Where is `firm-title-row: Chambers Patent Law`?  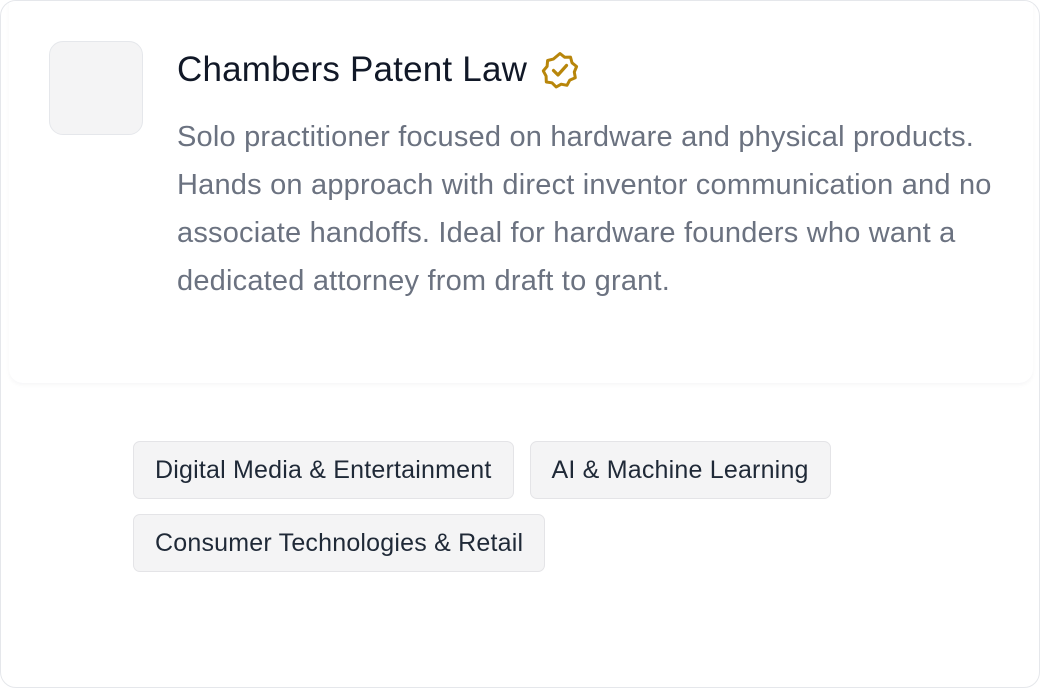 firm-title-row: Chambers Patent Law is located at coordinates (378, 70).